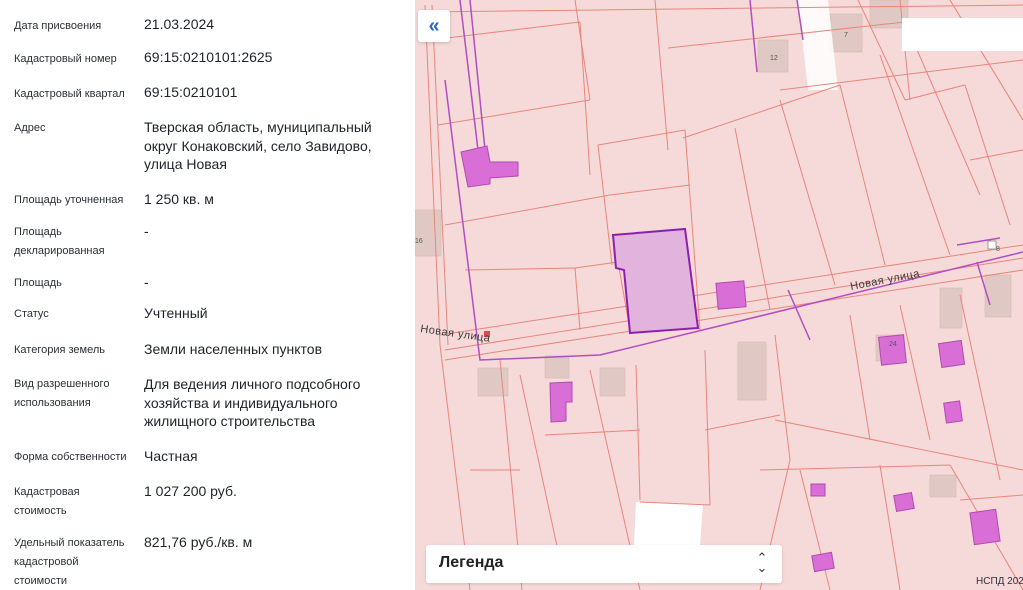 This screenshot has height=590, width=1023. What do you see at coordinates (604, 564) in the screenshot?
I see `legend-dropdown: Легенда ⌃ ⌄` at bounding box center [604, 564].